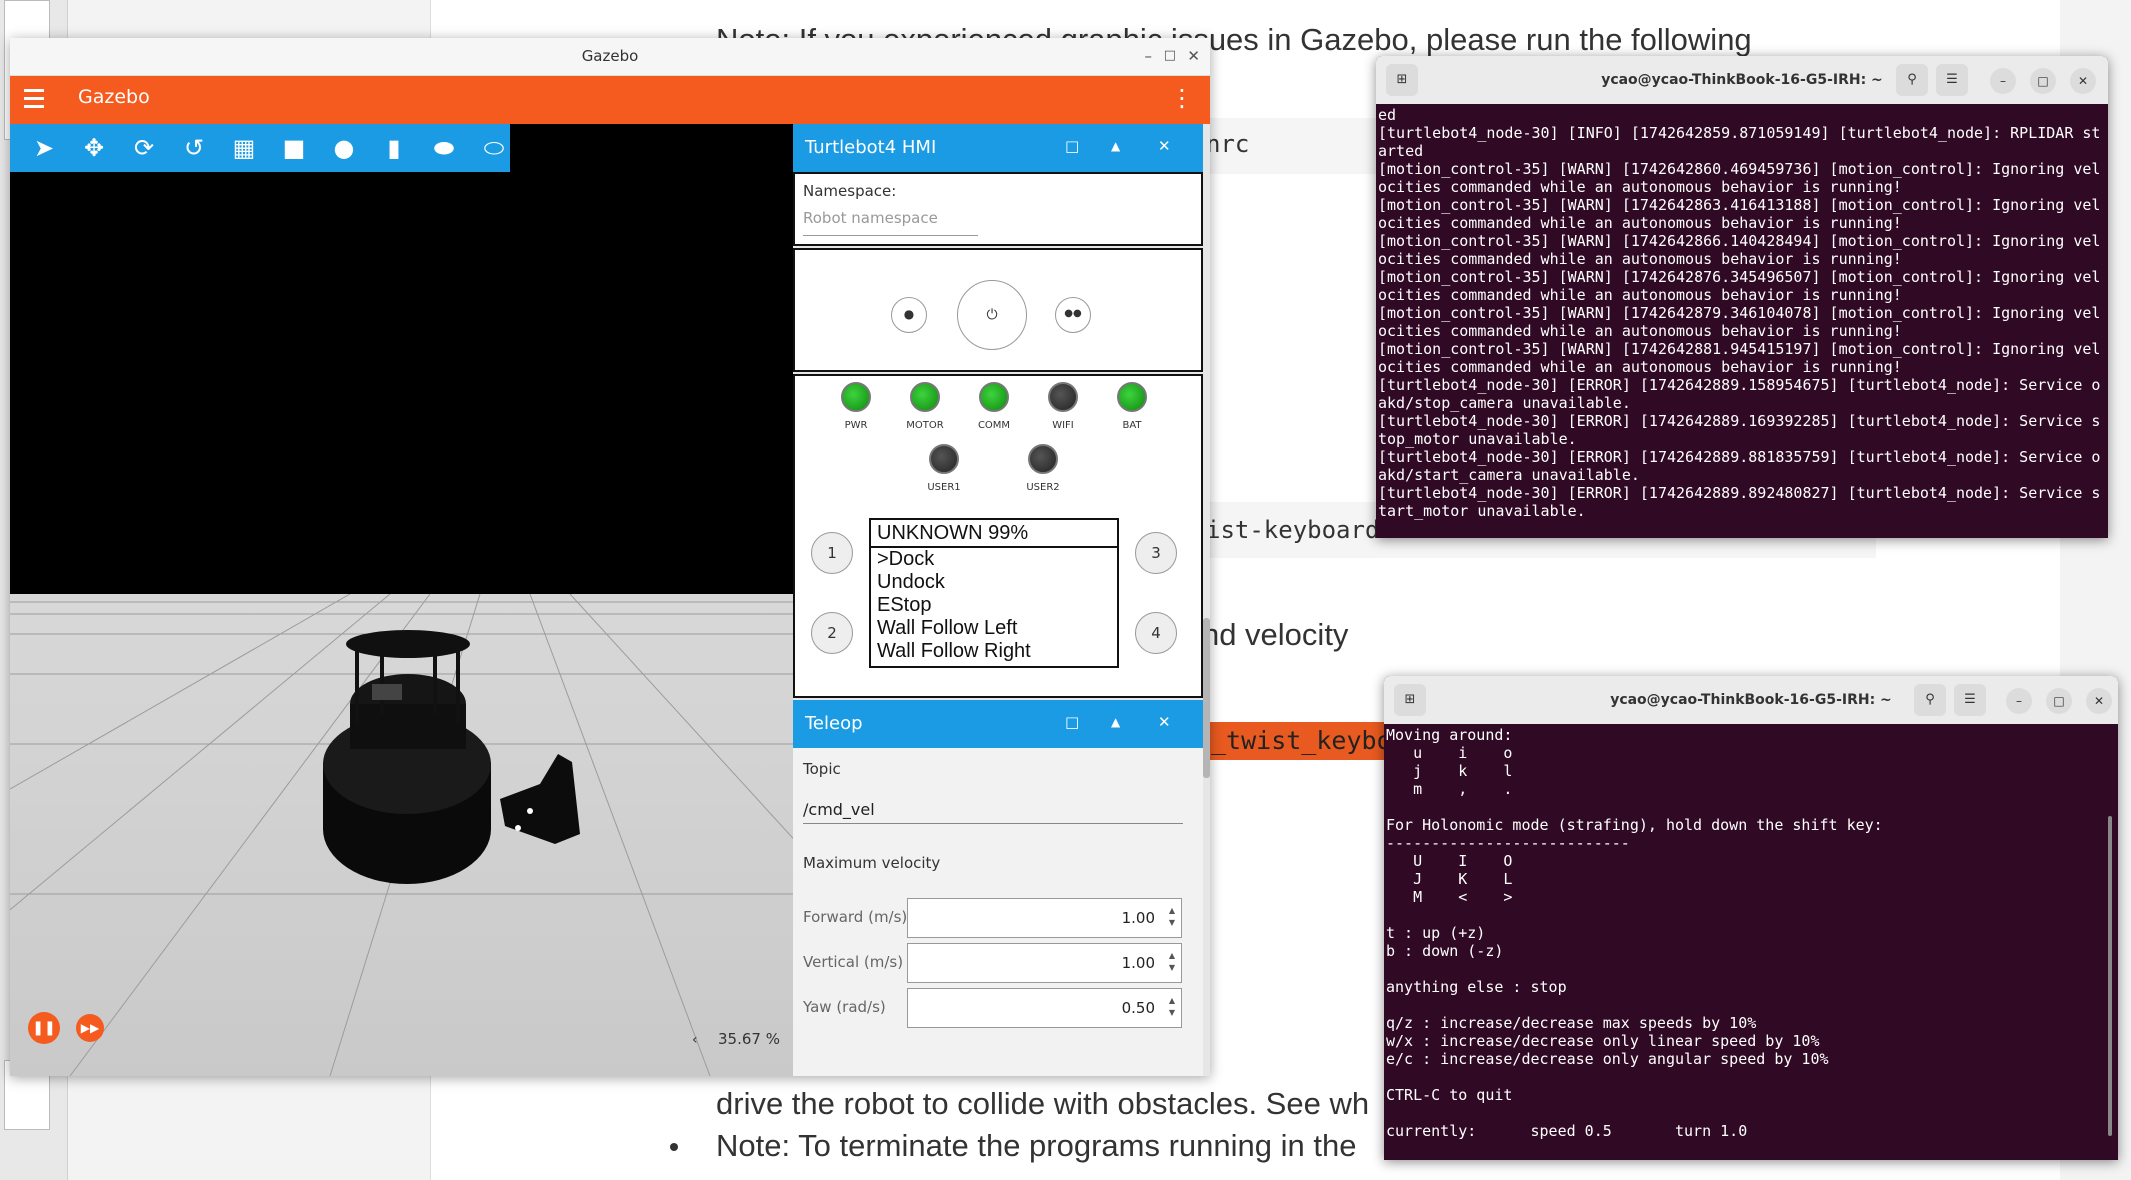 The image size is (2131, 1180). What do you see at coordinates (194, 148) in the screenshot?
I see `scale-tool-icon: ↺` at bounding box center [194, 148].